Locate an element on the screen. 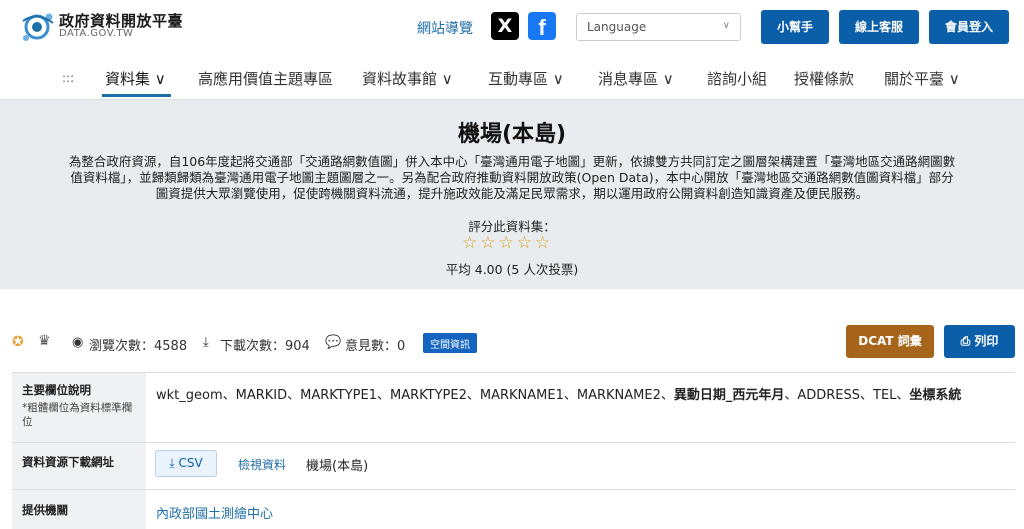  fields-note: *粗體欄位為資料標準欄位 is located at coordinates (77, 415).